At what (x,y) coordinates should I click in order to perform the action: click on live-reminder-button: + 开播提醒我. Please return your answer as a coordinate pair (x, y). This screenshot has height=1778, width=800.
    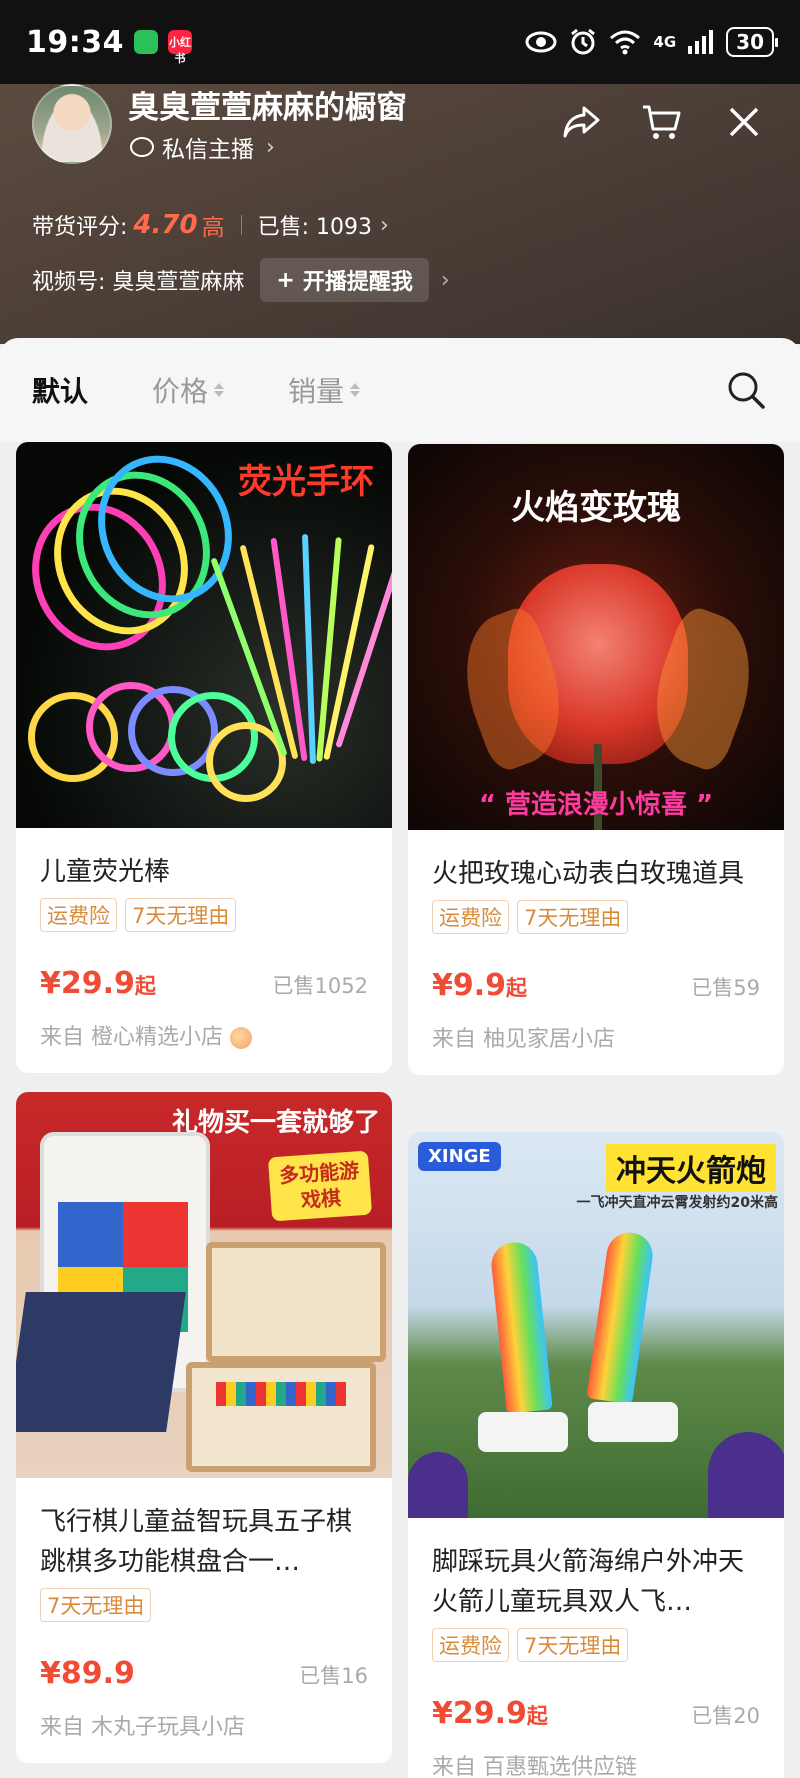
    Looking at the image, I should click on (344, 280).